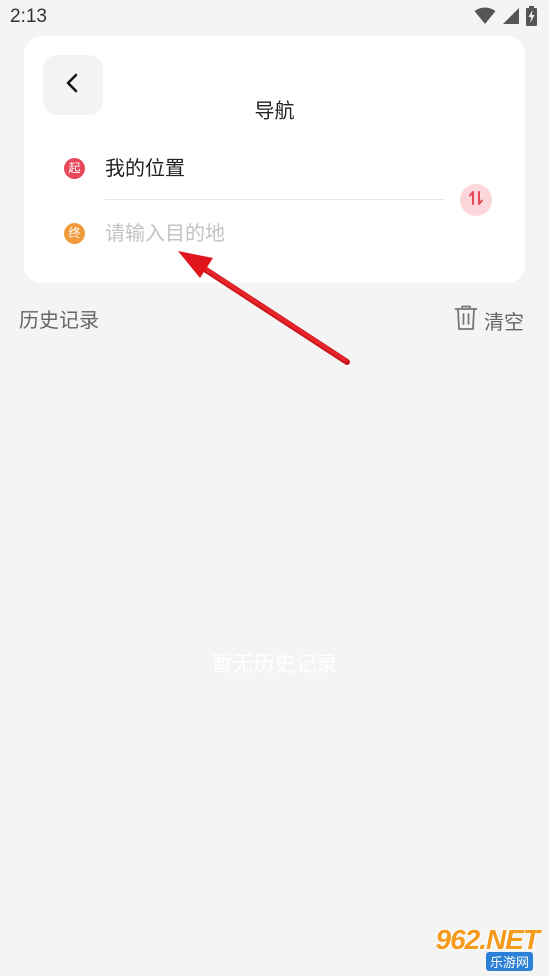 Image resolution: width=549 pixels, height=976 pixels. I want to click on empty-history-message: 暂无历史记录, so click(274, 664).